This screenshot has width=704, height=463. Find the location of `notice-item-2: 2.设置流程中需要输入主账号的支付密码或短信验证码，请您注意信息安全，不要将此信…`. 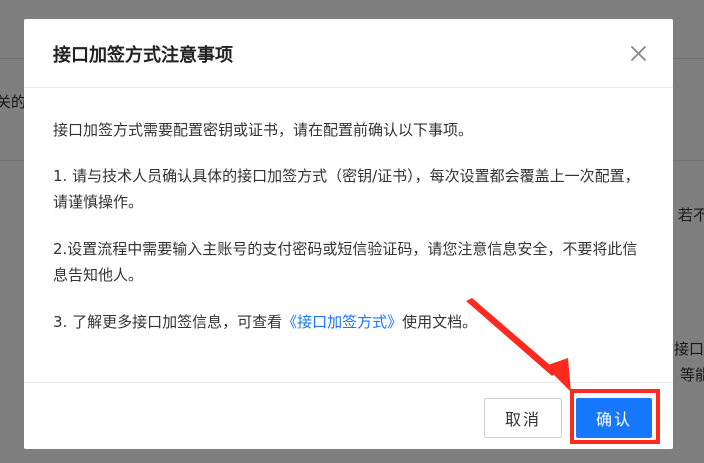

notice-item-2: 2.设置流程中需要输入主账号的支付密码或短信验证码，请您注意信息安全，不要将此信… is located at coordinates (345, 262).